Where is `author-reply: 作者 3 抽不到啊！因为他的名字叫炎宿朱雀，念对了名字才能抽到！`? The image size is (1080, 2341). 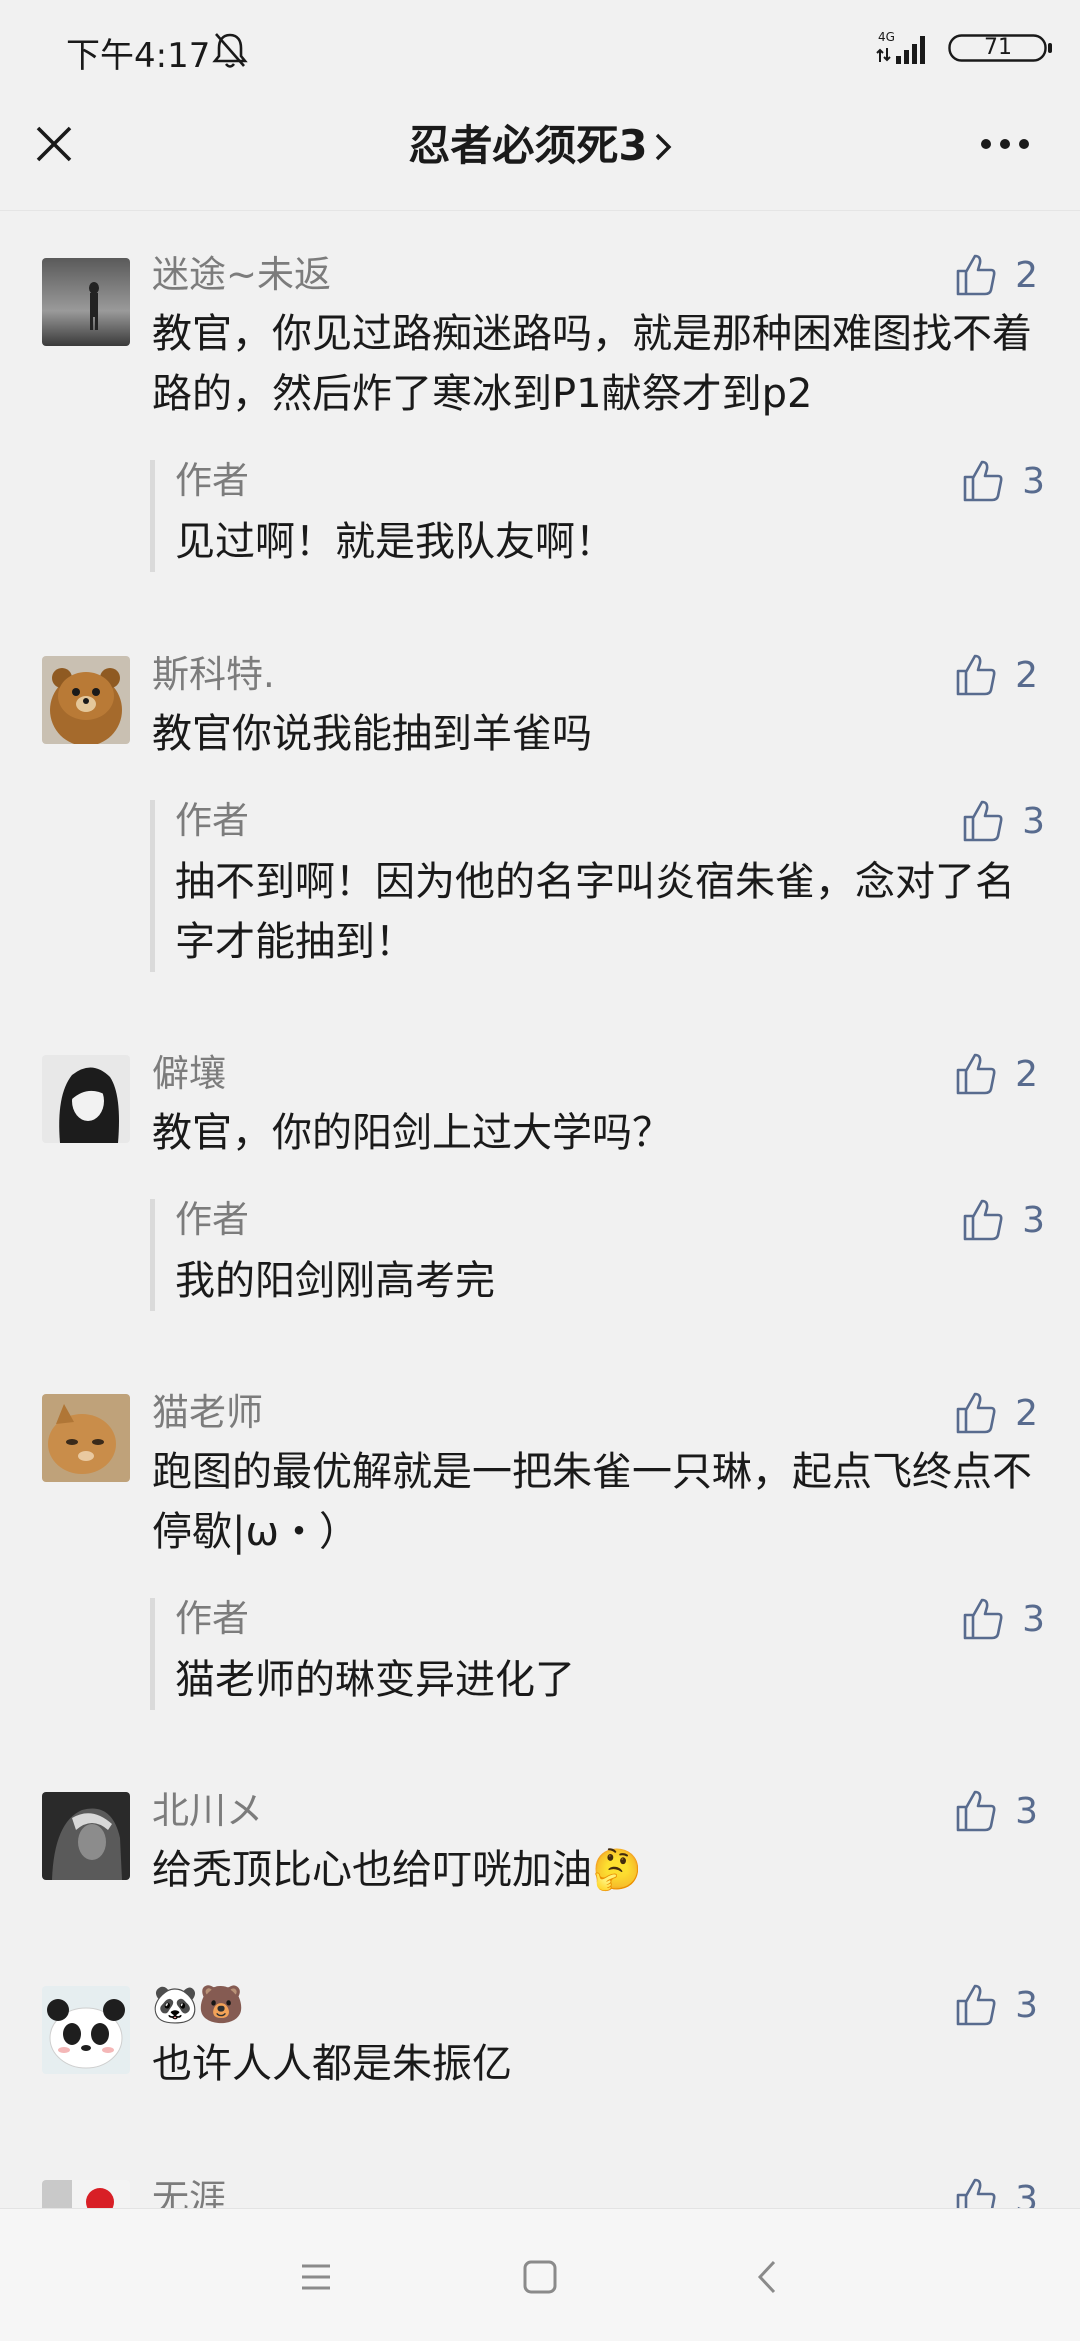
author-reply: 作者 3 抽不到啊！因为他的名字叫炎宿朱雀，念对了名字才能抽到！ is located at coordinates (597, 885).